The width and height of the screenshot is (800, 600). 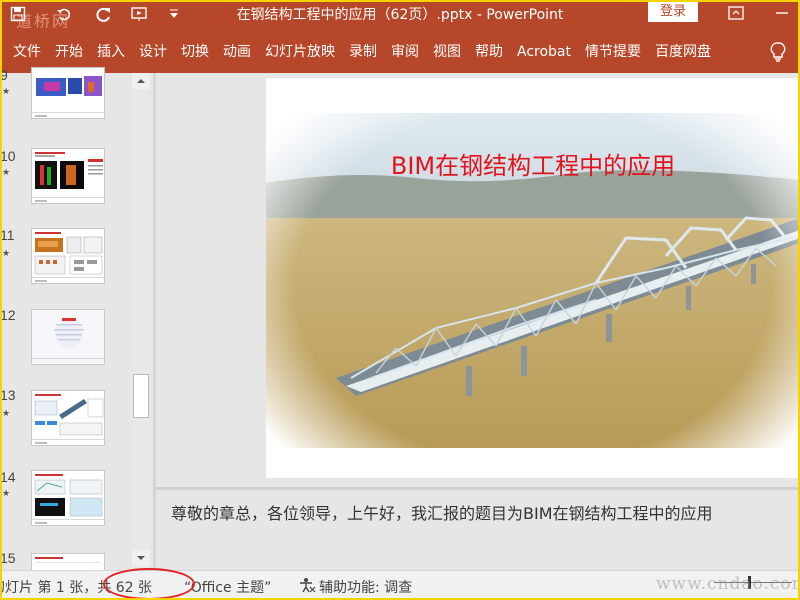 I want to click on chevron-down-icon, so click(x=141, y=558).